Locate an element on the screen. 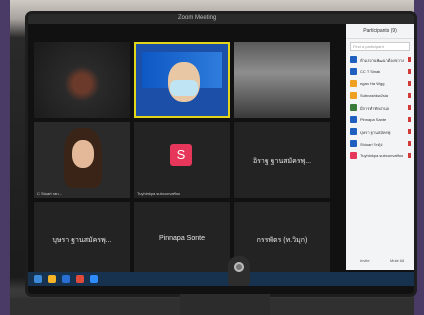 The height and width of the screenshot is (315, 424). participant-row: Tuyhinkpa subconvaffoo is located at coordinates (380, 156).